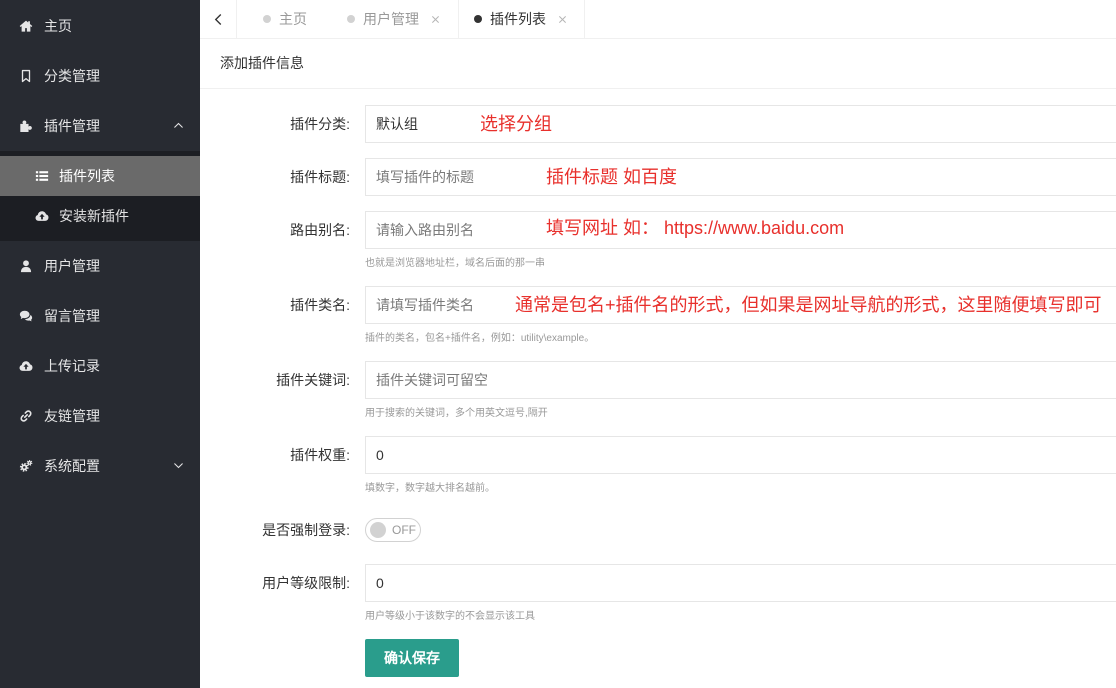 The height and width of the screenshot is (688, 1116). Describe the element at coordinates (42, 176) in the screenshot. I see `list-icon` at that location.